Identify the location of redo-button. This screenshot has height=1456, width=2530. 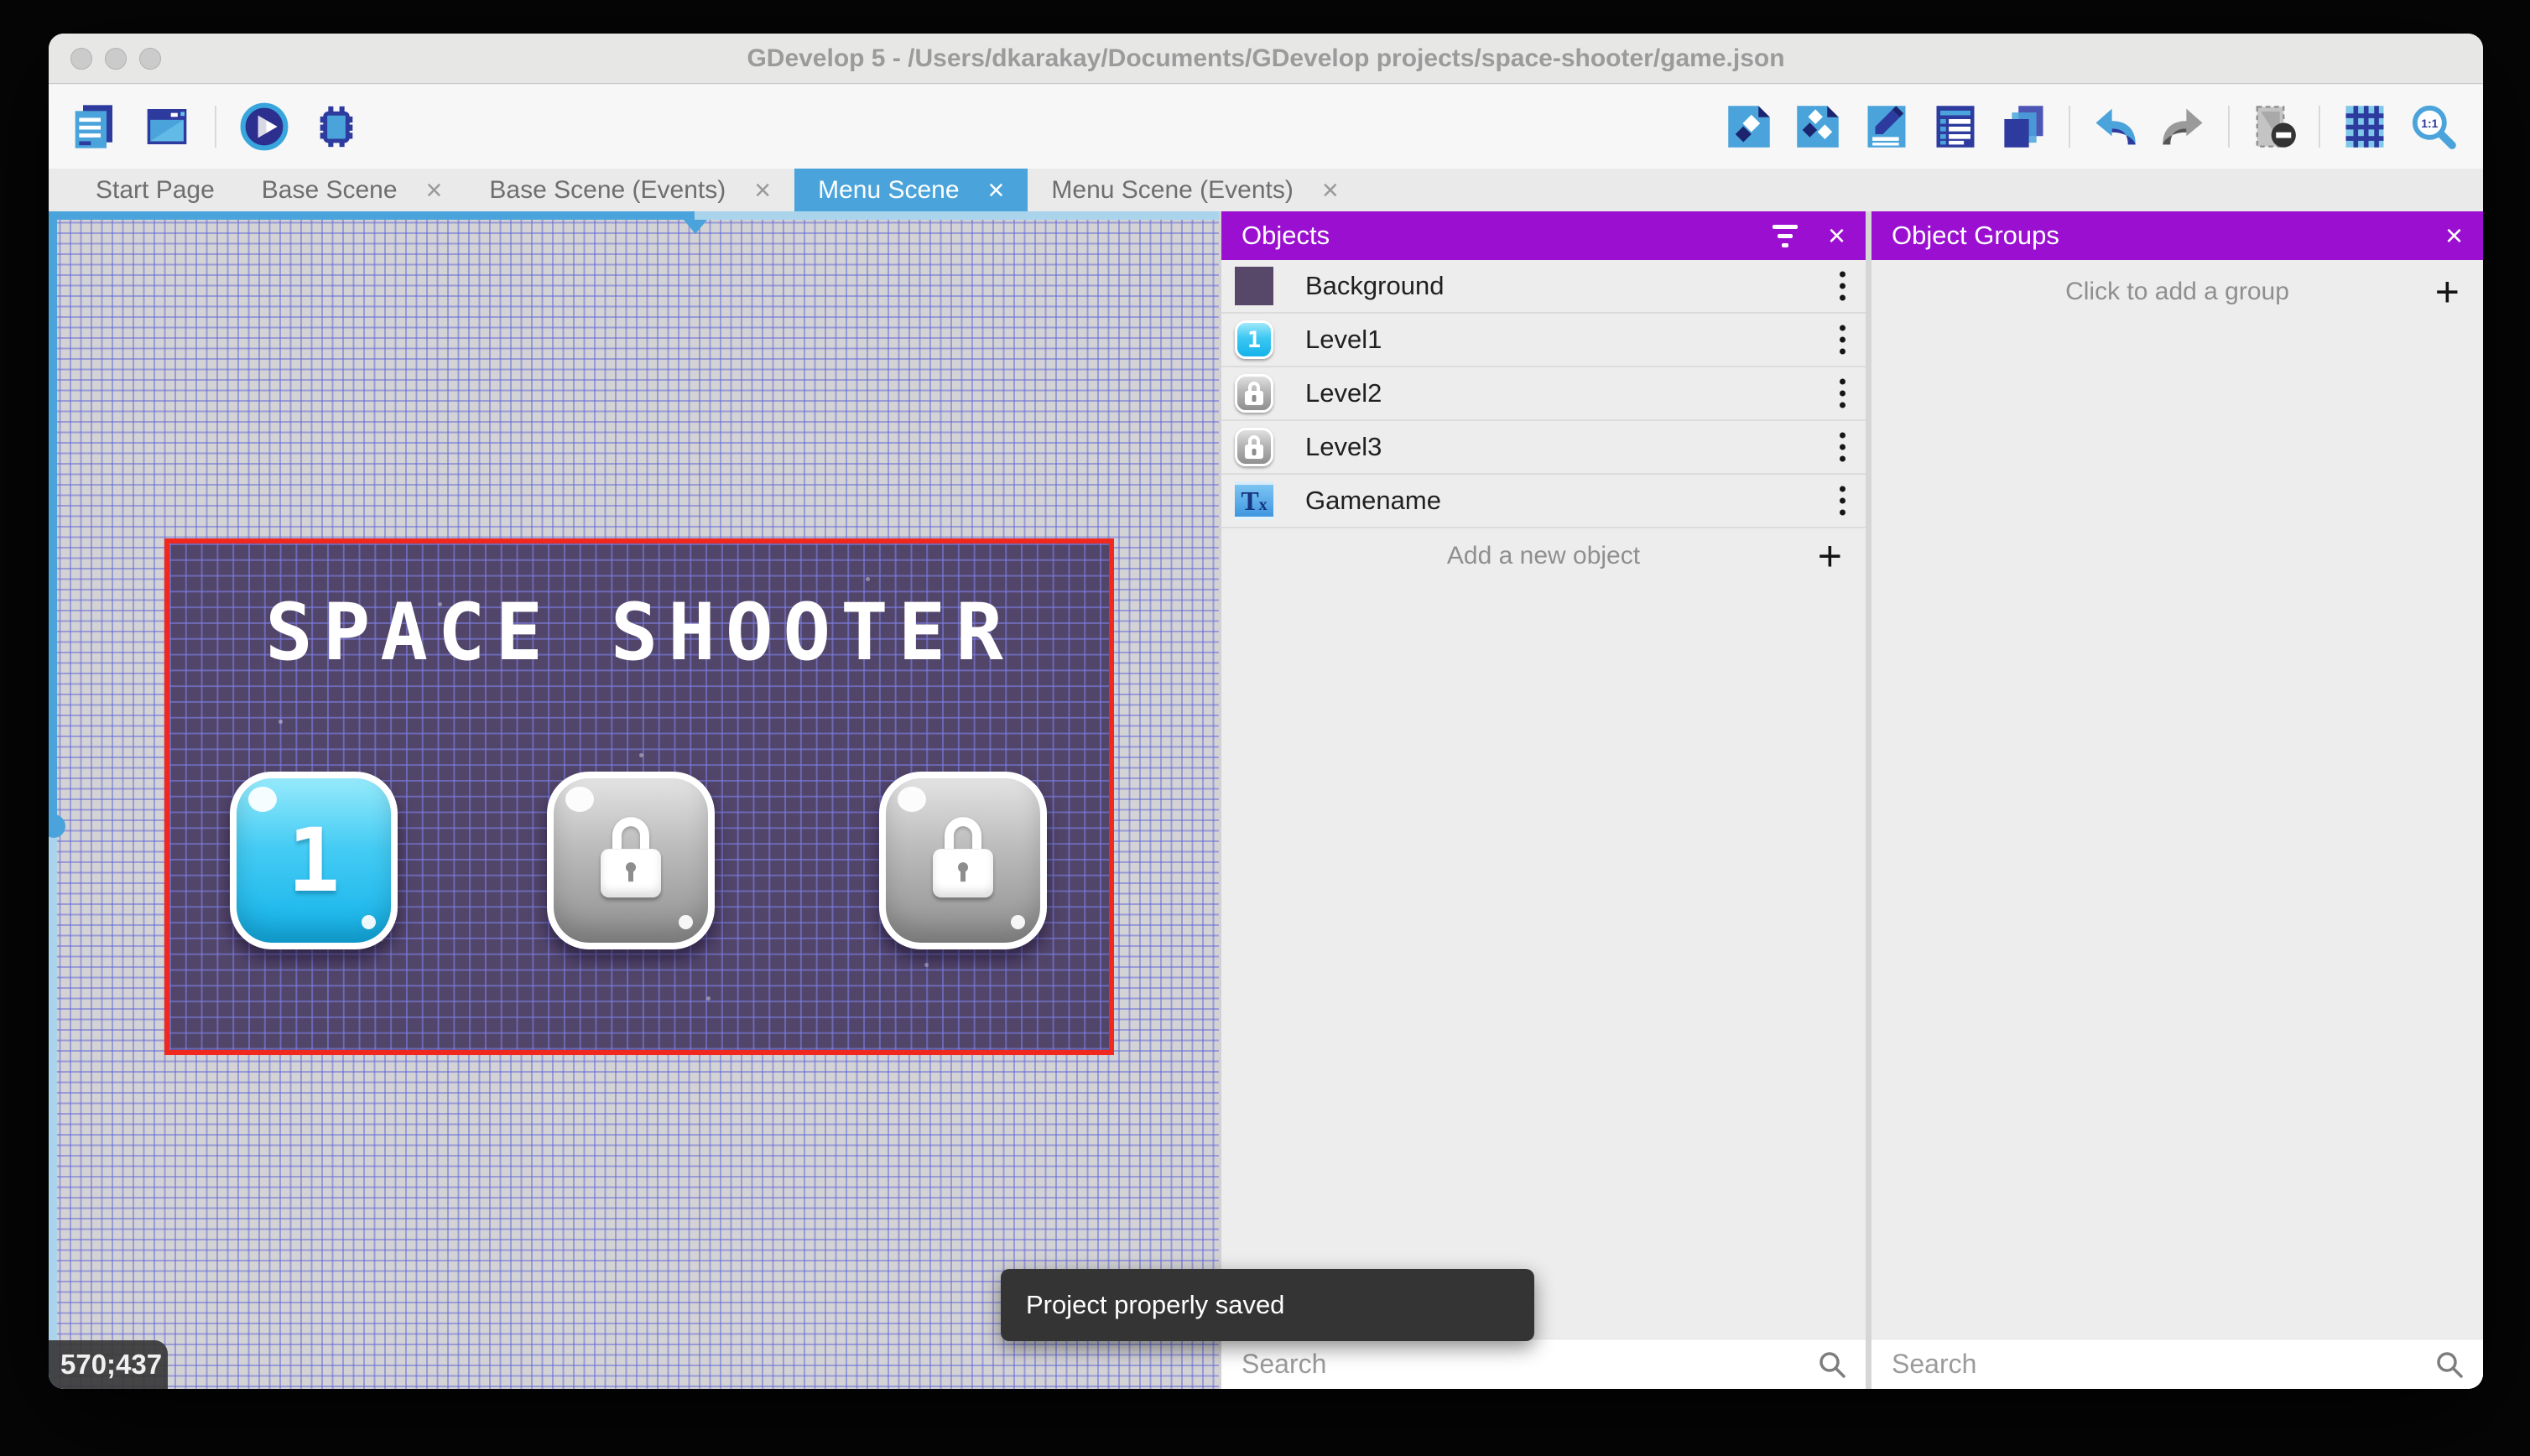
(2183, 126).